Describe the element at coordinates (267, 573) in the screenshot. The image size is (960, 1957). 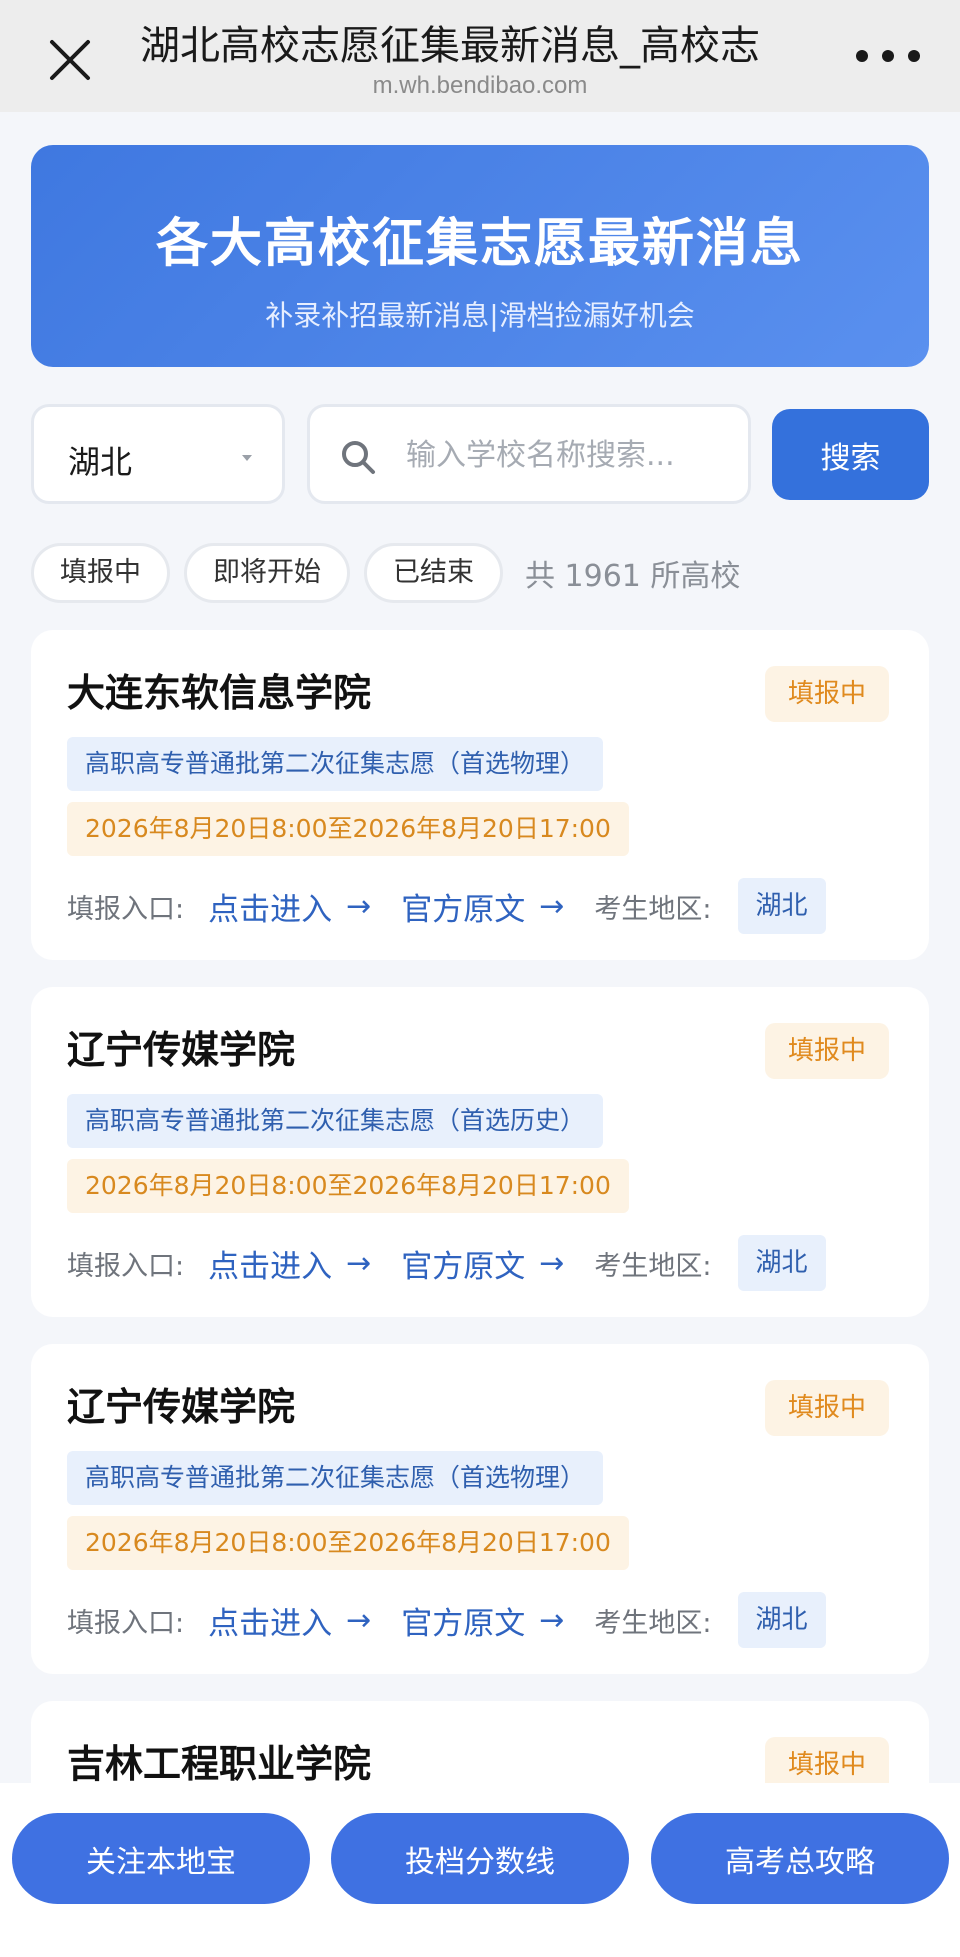
I see `filter-chip-upcoming: 即将开始` at that location.